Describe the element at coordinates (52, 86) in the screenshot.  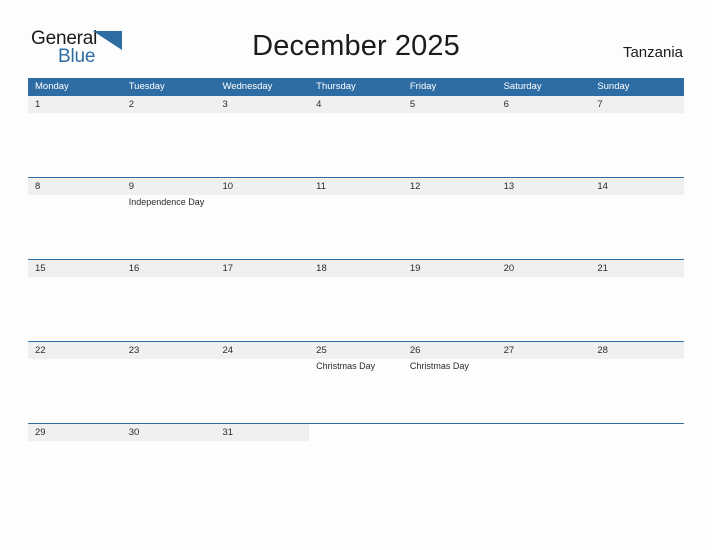
I see `weekday-header-monday: Monday` at that location.